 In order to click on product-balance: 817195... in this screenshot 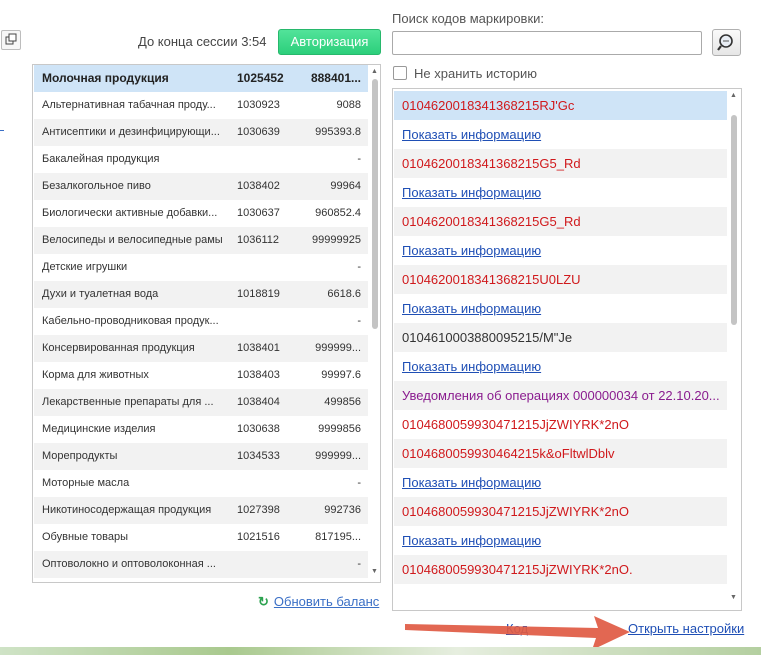, I will do `click(338, 537)`.